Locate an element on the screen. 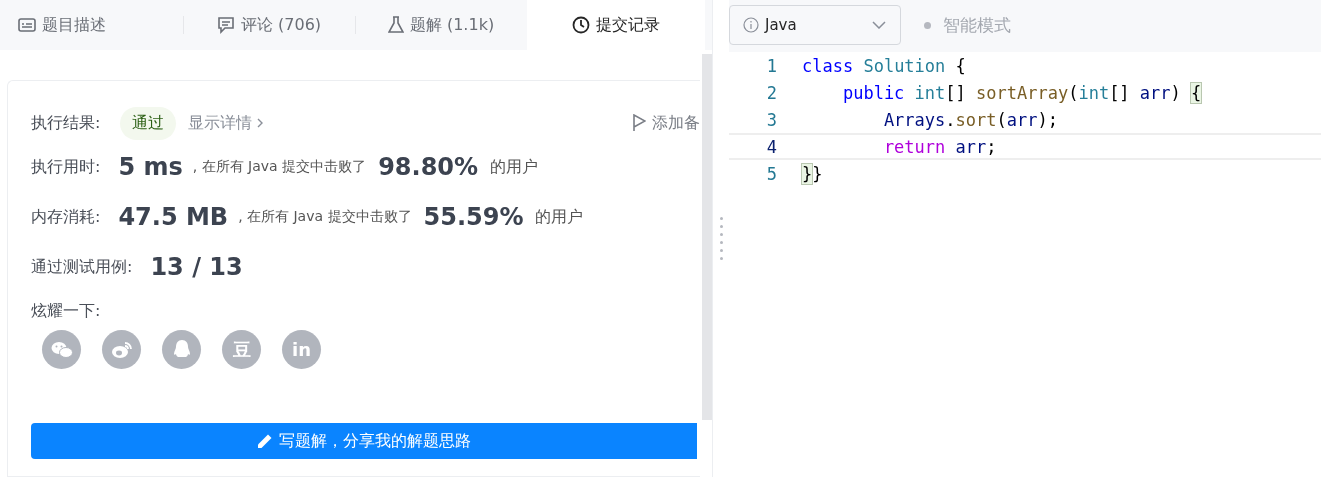  line-number: 1 is located at coordinates (771, 65).